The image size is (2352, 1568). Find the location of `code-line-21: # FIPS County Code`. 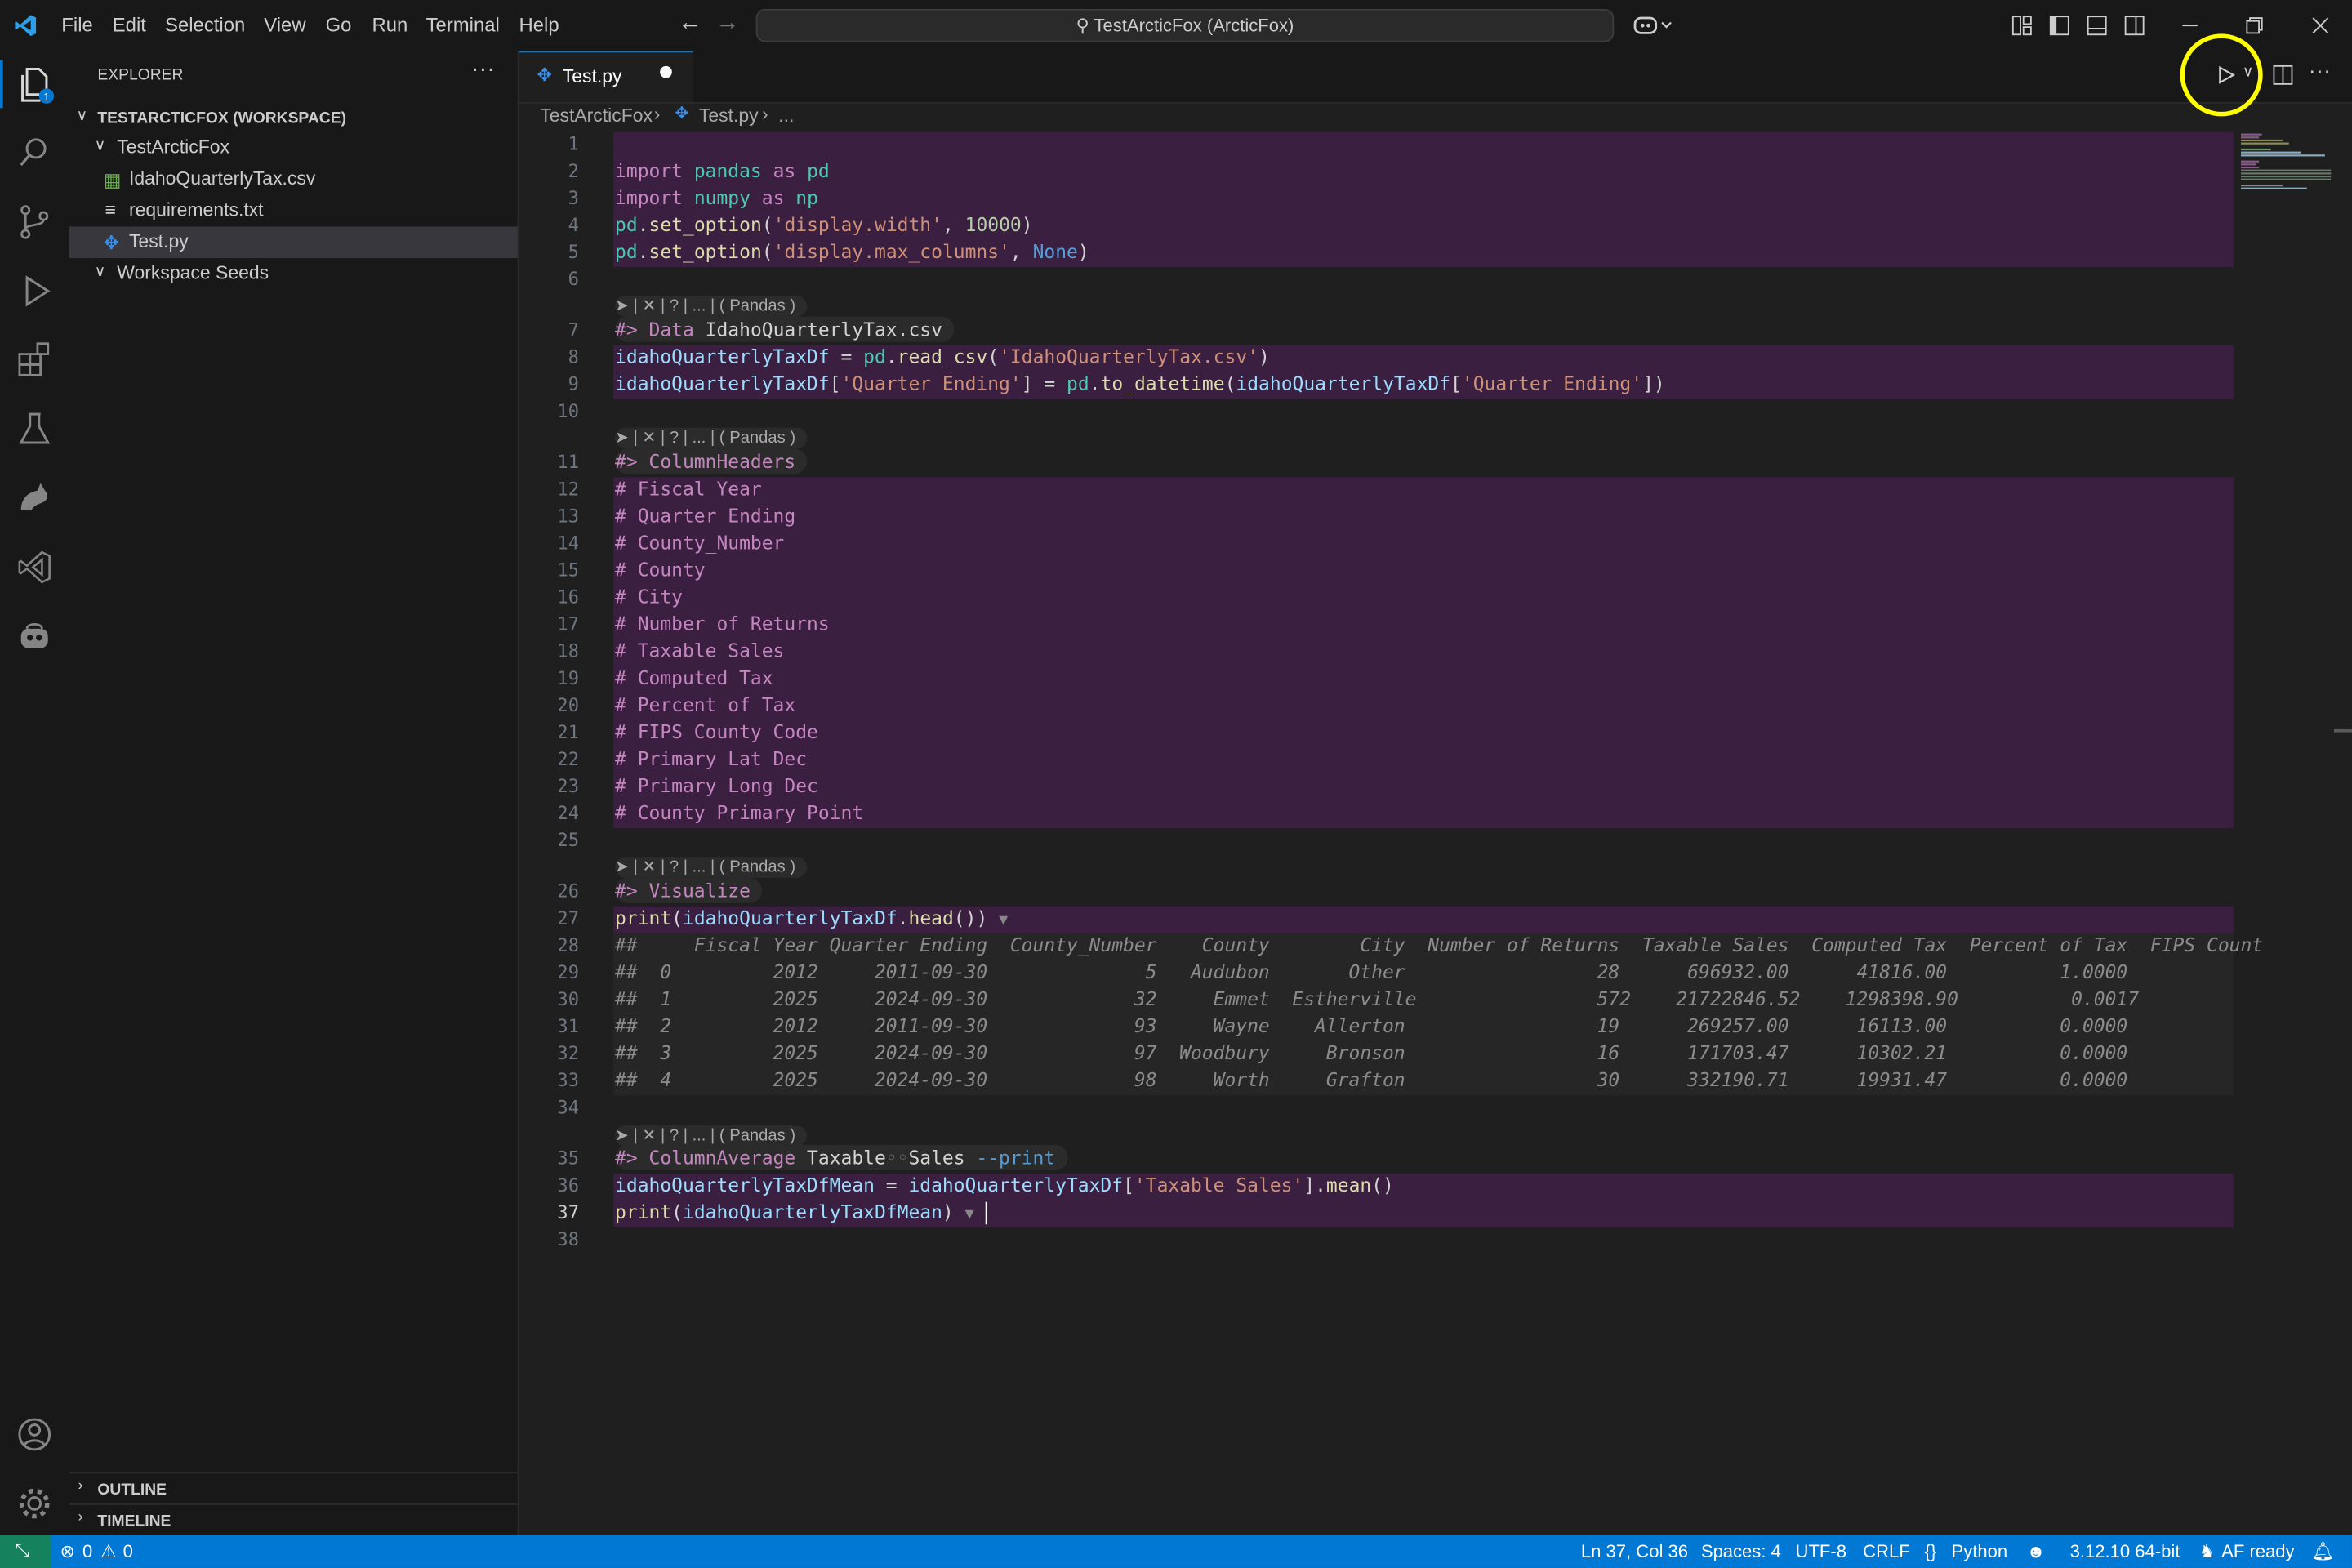

code-line-21: # FIPS County Code is located at coordinates (716, 731).